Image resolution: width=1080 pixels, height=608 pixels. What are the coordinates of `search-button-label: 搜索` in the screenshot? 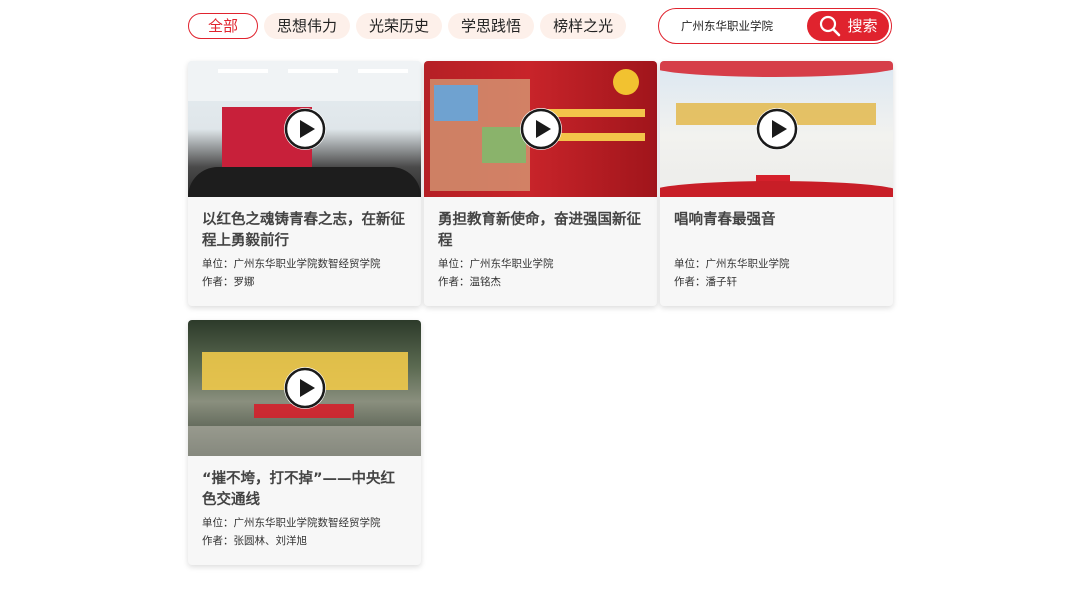 It's located at (862, 25).